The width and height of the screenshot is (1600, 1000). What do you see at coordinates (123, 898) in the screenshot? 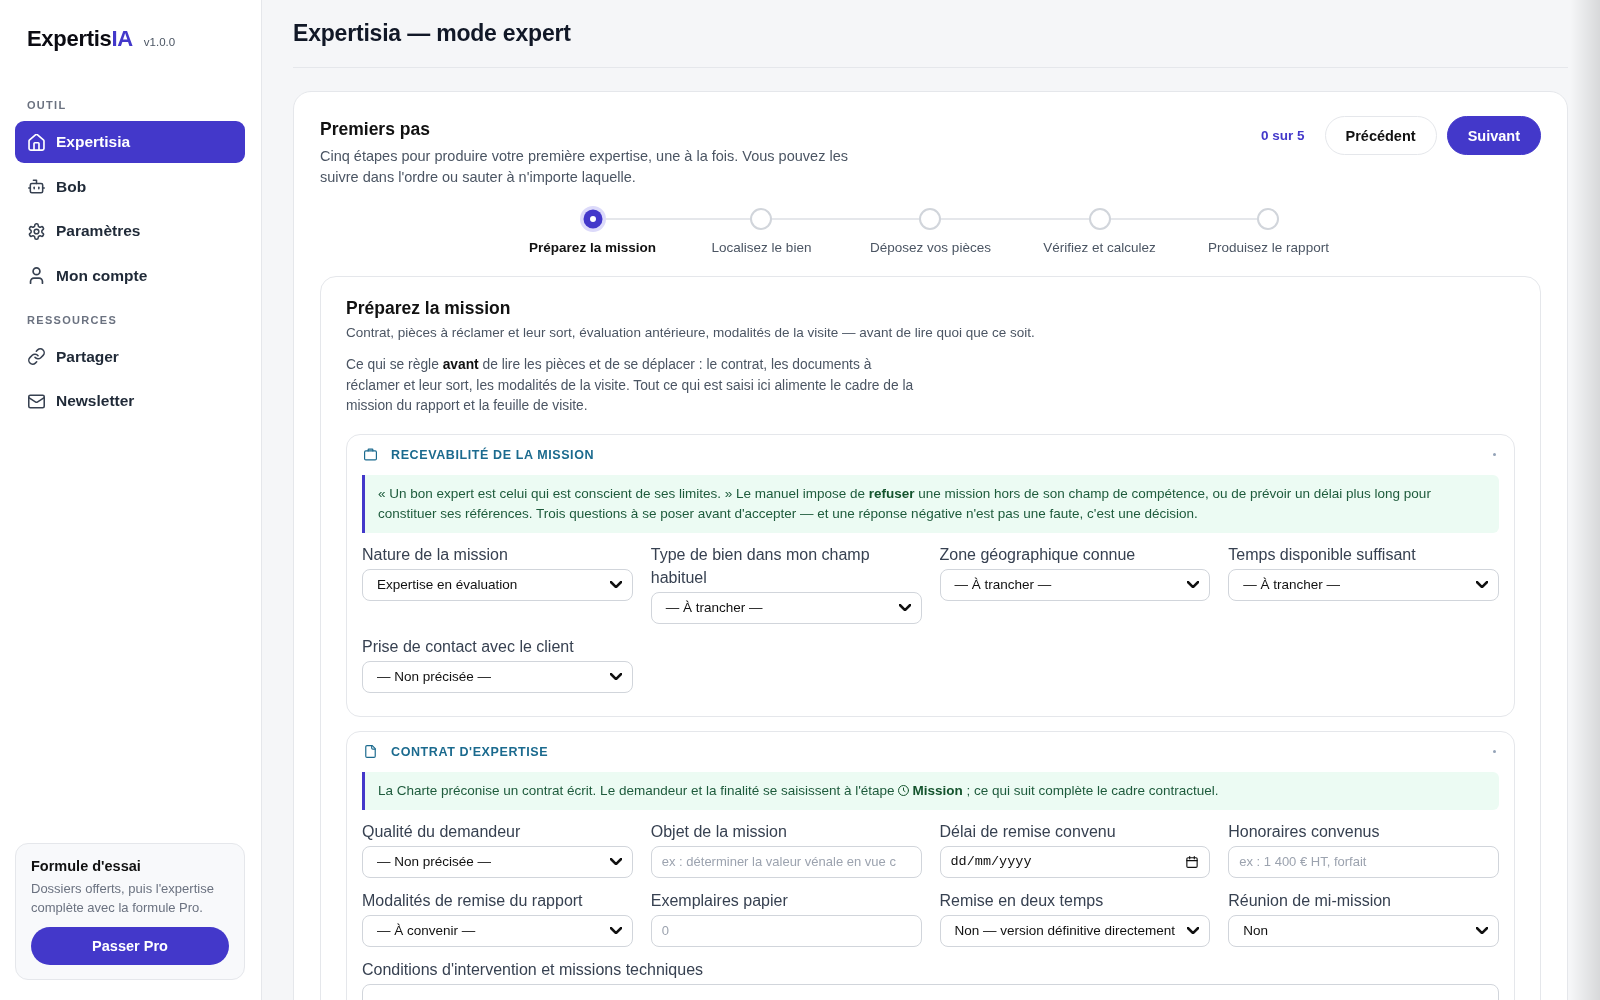
I see `trial-description: Dossiers offerts, puis l'expertise complète avec la formule Pro.` at bounding box center [123, 898].